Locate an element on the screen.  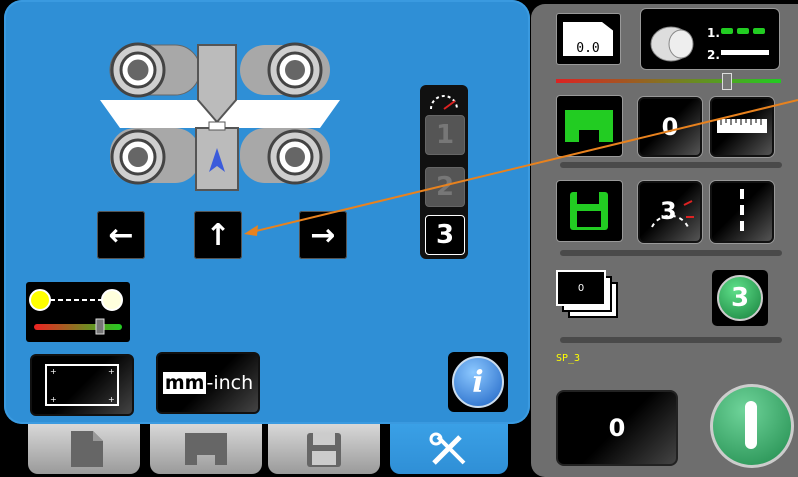
save-button is located at coordinates (589, 211).